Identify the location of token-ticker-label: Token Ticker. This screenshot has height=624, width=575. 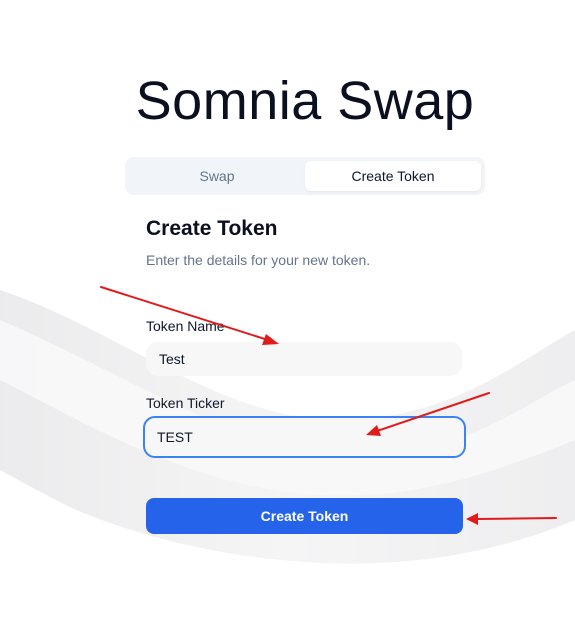
(185, 403).